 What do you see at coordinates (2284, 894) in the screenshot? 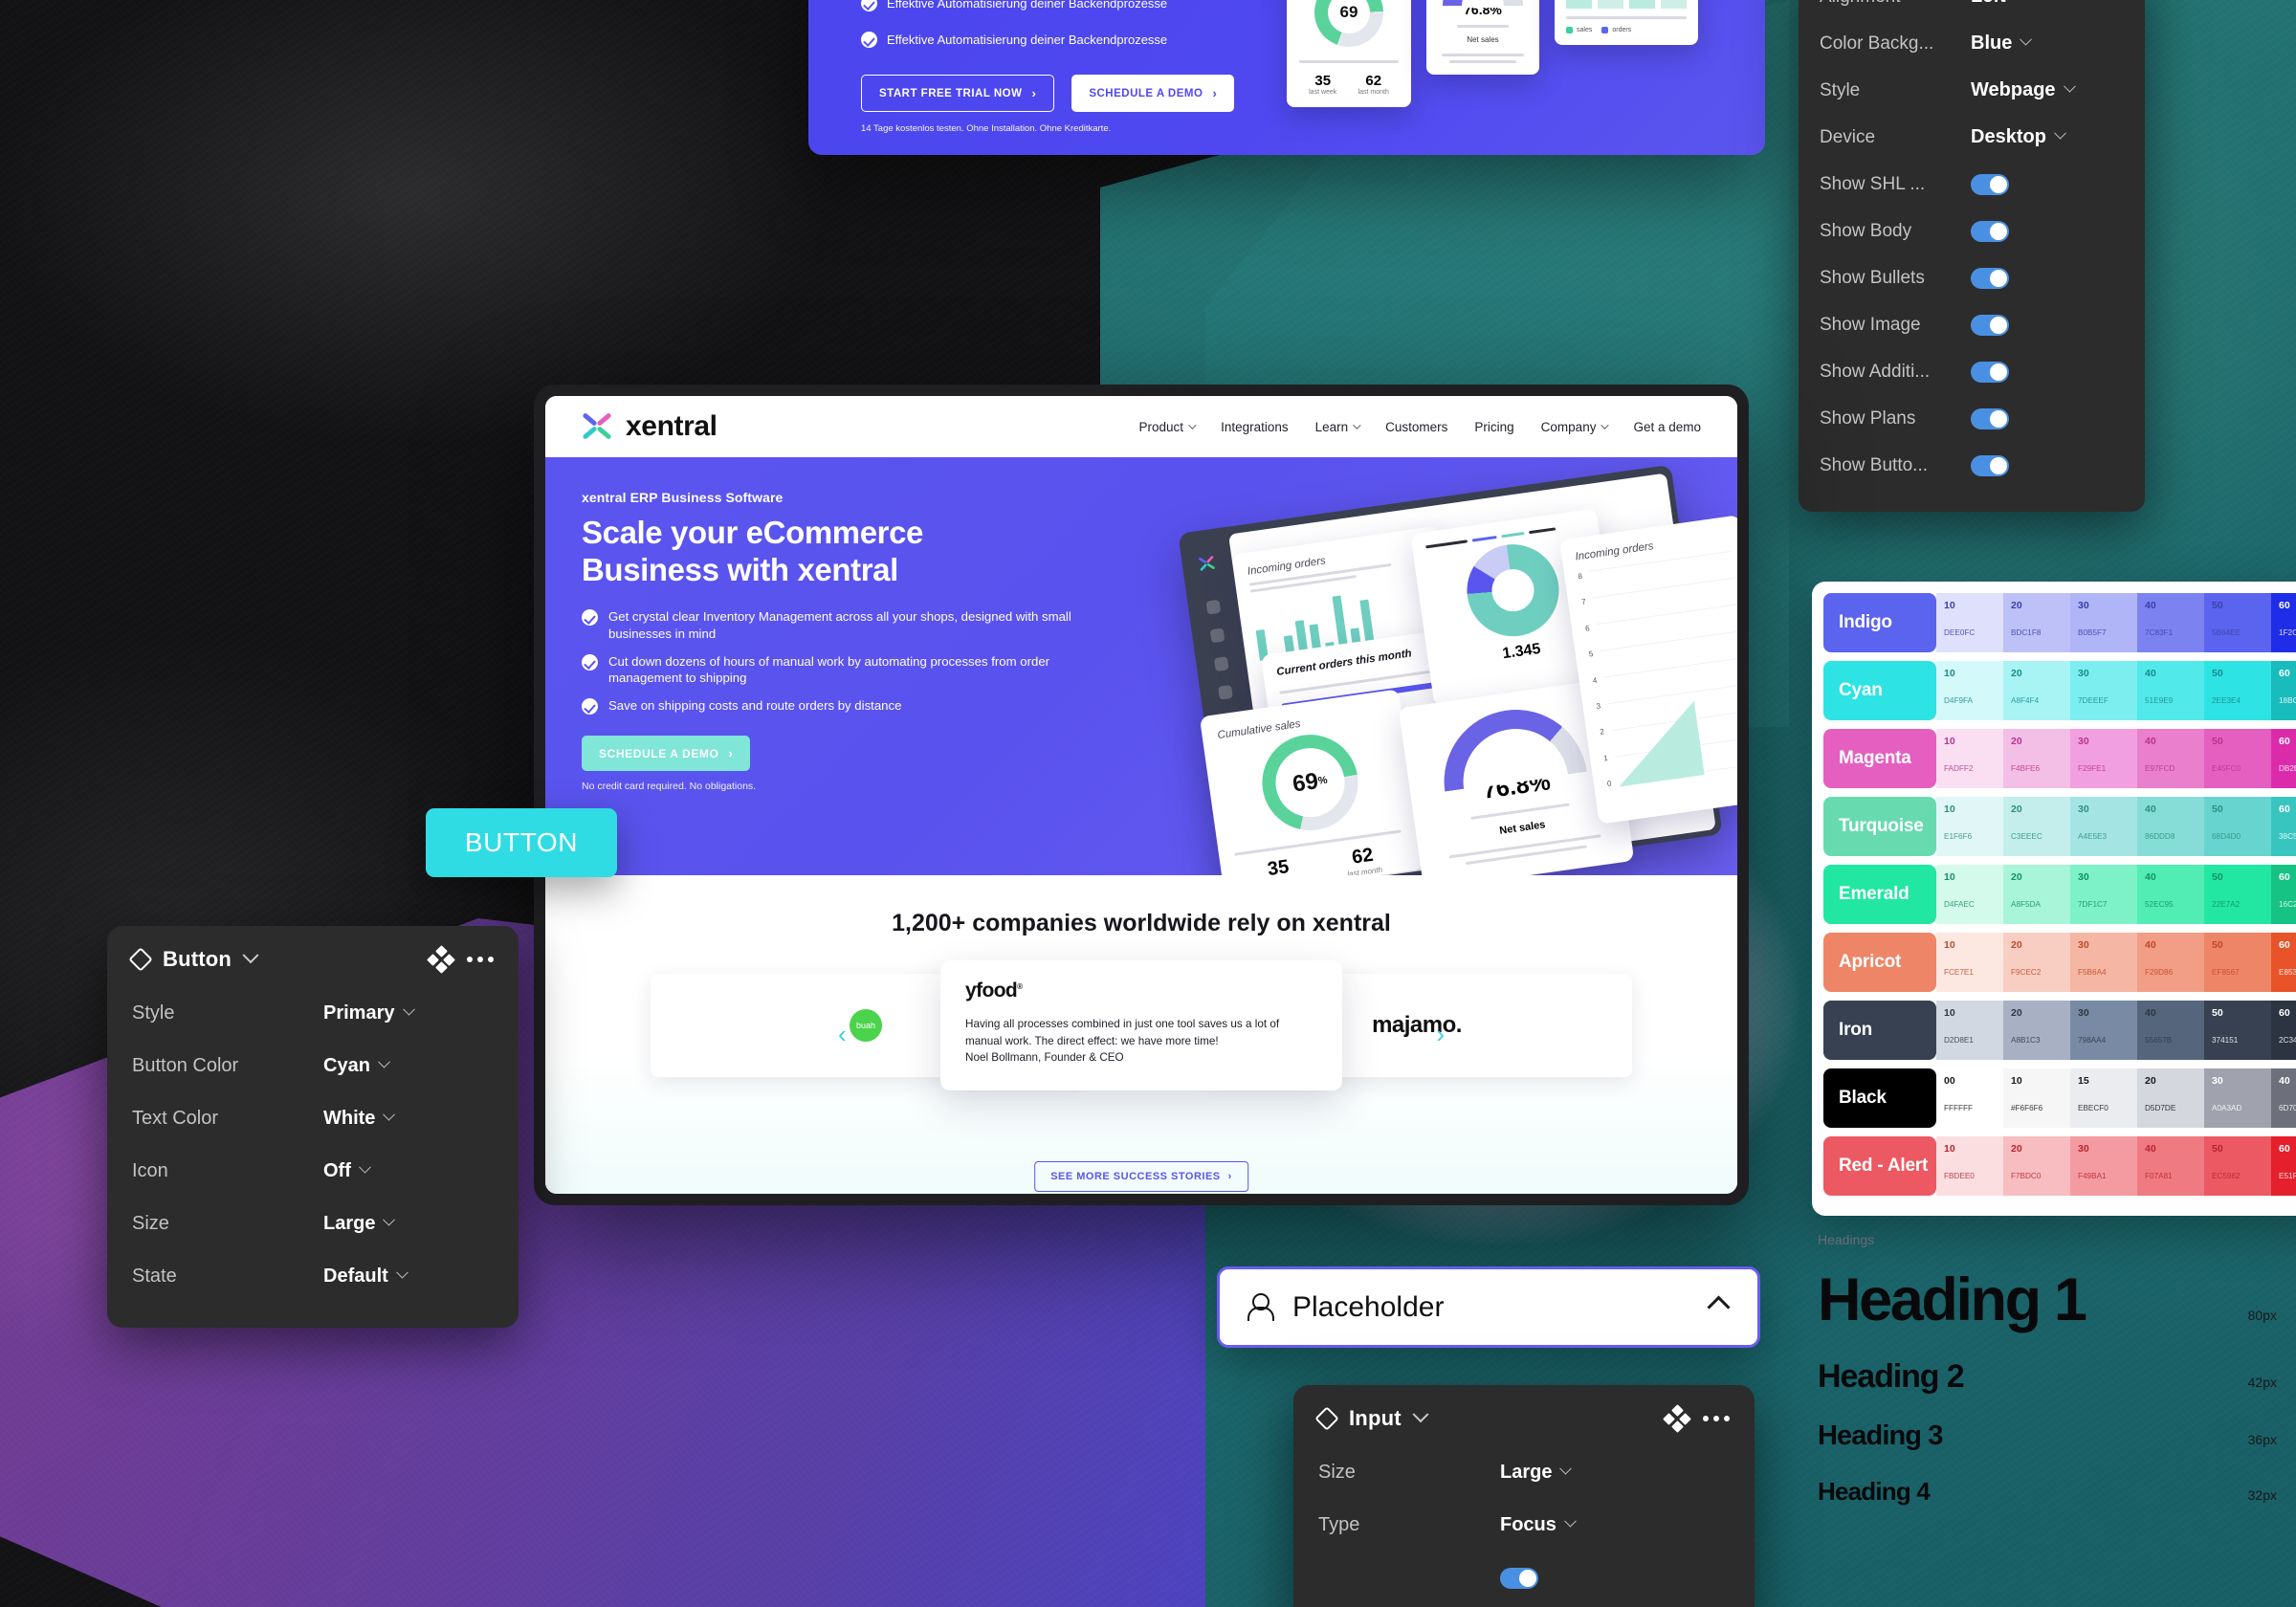
I see `palette-swatch: 60 16C284` at bounding box center [2284, 894].